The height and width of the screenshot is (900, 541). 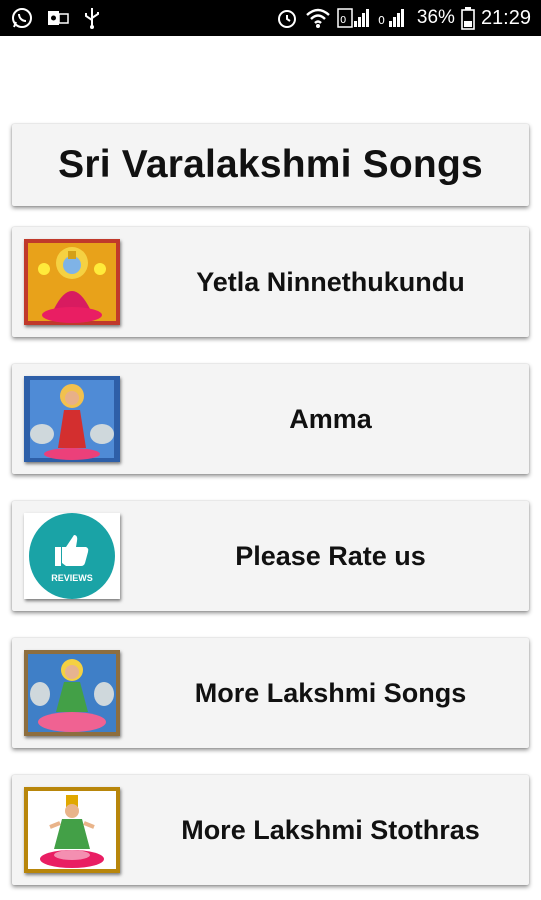 What do you see at coordinates (22, 18) in the screenshot?
I see `whatsapp-icon` at bounding box center [22, 18].